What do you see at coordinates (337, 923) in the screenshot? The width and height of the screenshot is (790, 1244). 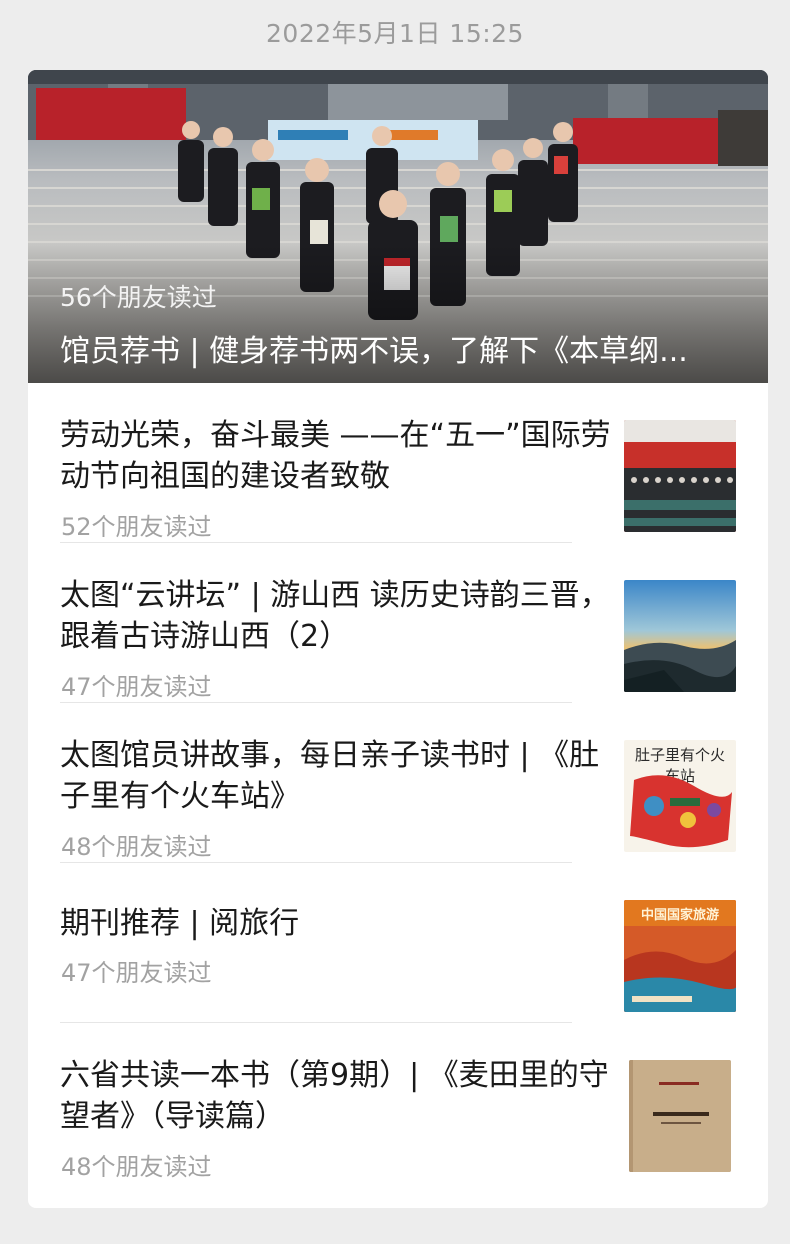 I see `article-title: 期刊推荐 | 阅旅行` at bounding box center [337, 923].